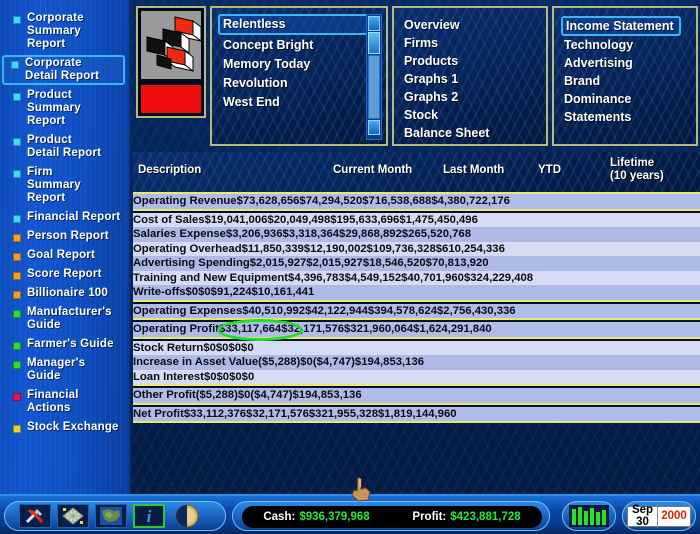 The image size is (700, 534). I want to click on sidebar-item-financial-actions: Financial Actions, so click(64, 402).